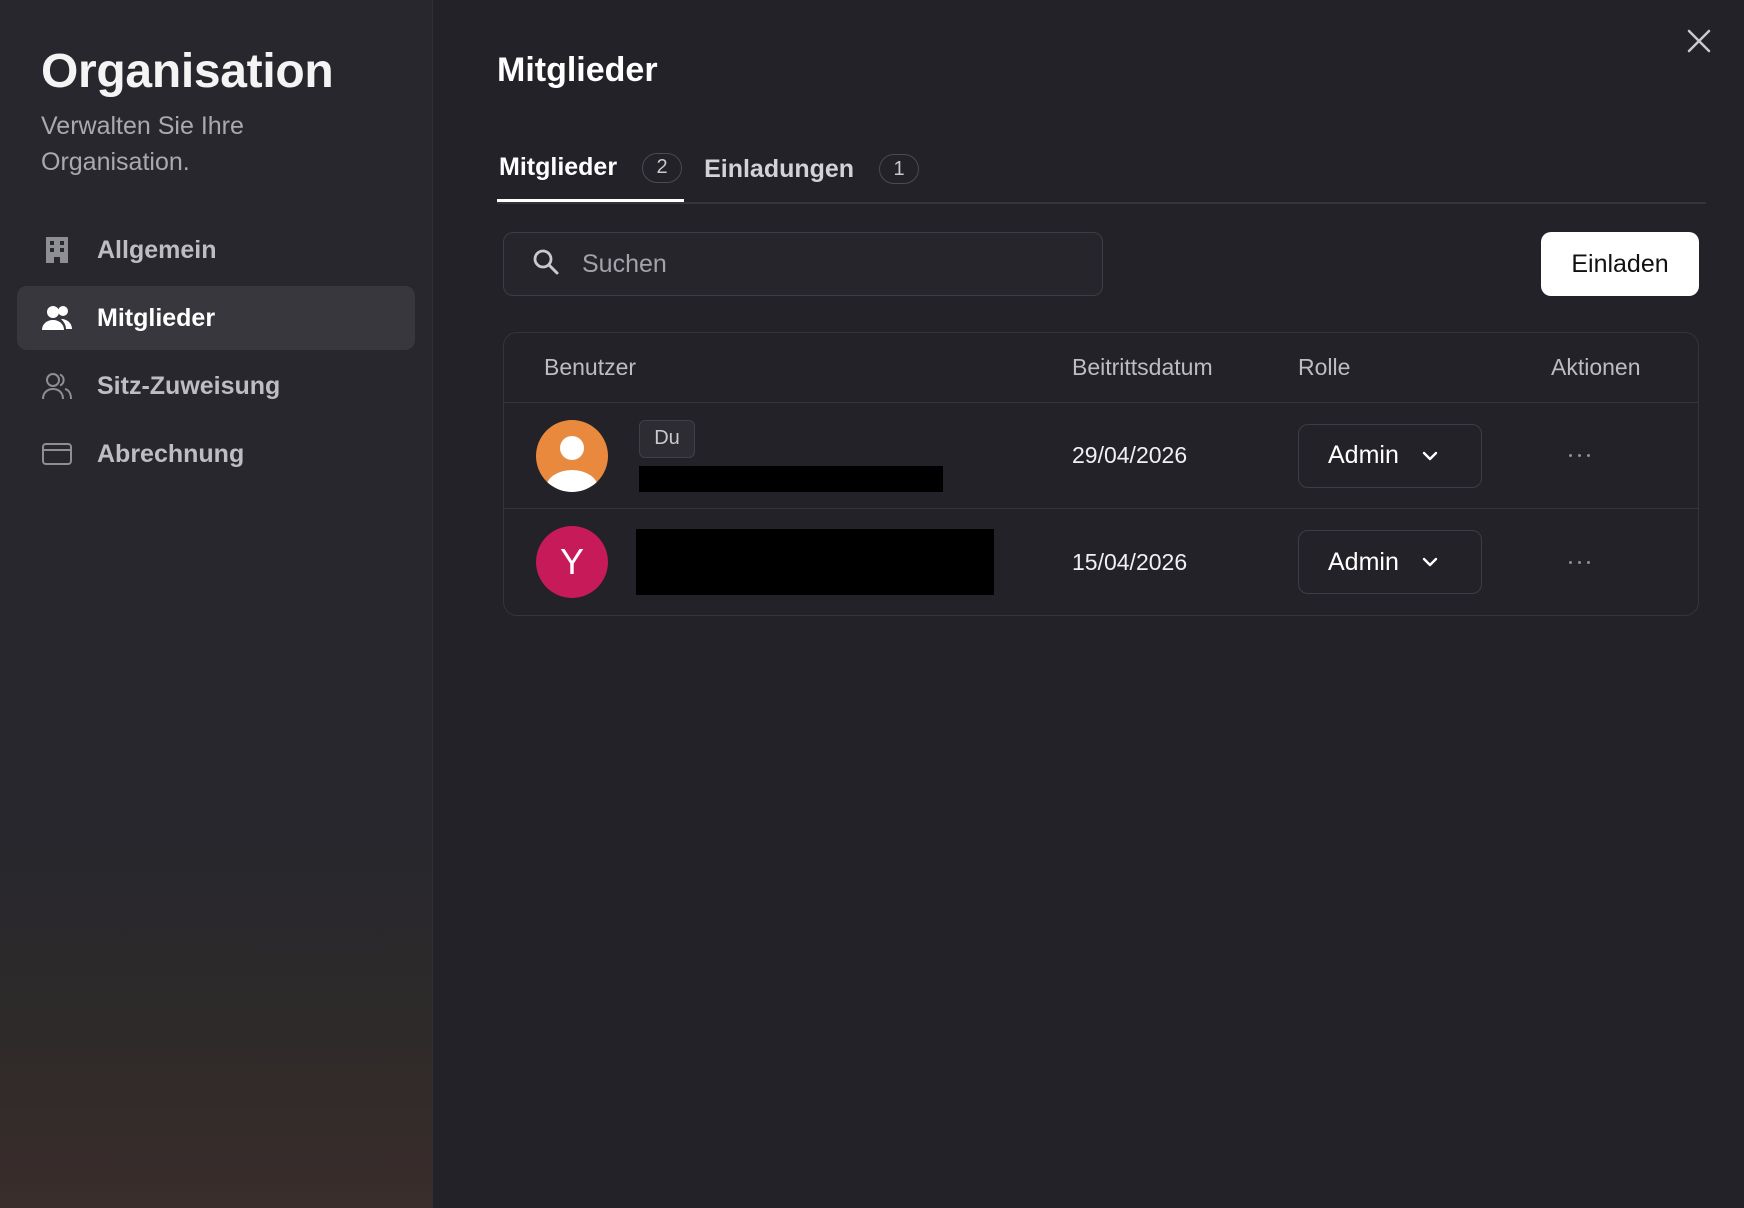 The width and height of the screenshot is (1744, 1208). What do you see at coordinates (57, 250) in the screenshot?
I see `building-icon` at bounding box center [57, 250].